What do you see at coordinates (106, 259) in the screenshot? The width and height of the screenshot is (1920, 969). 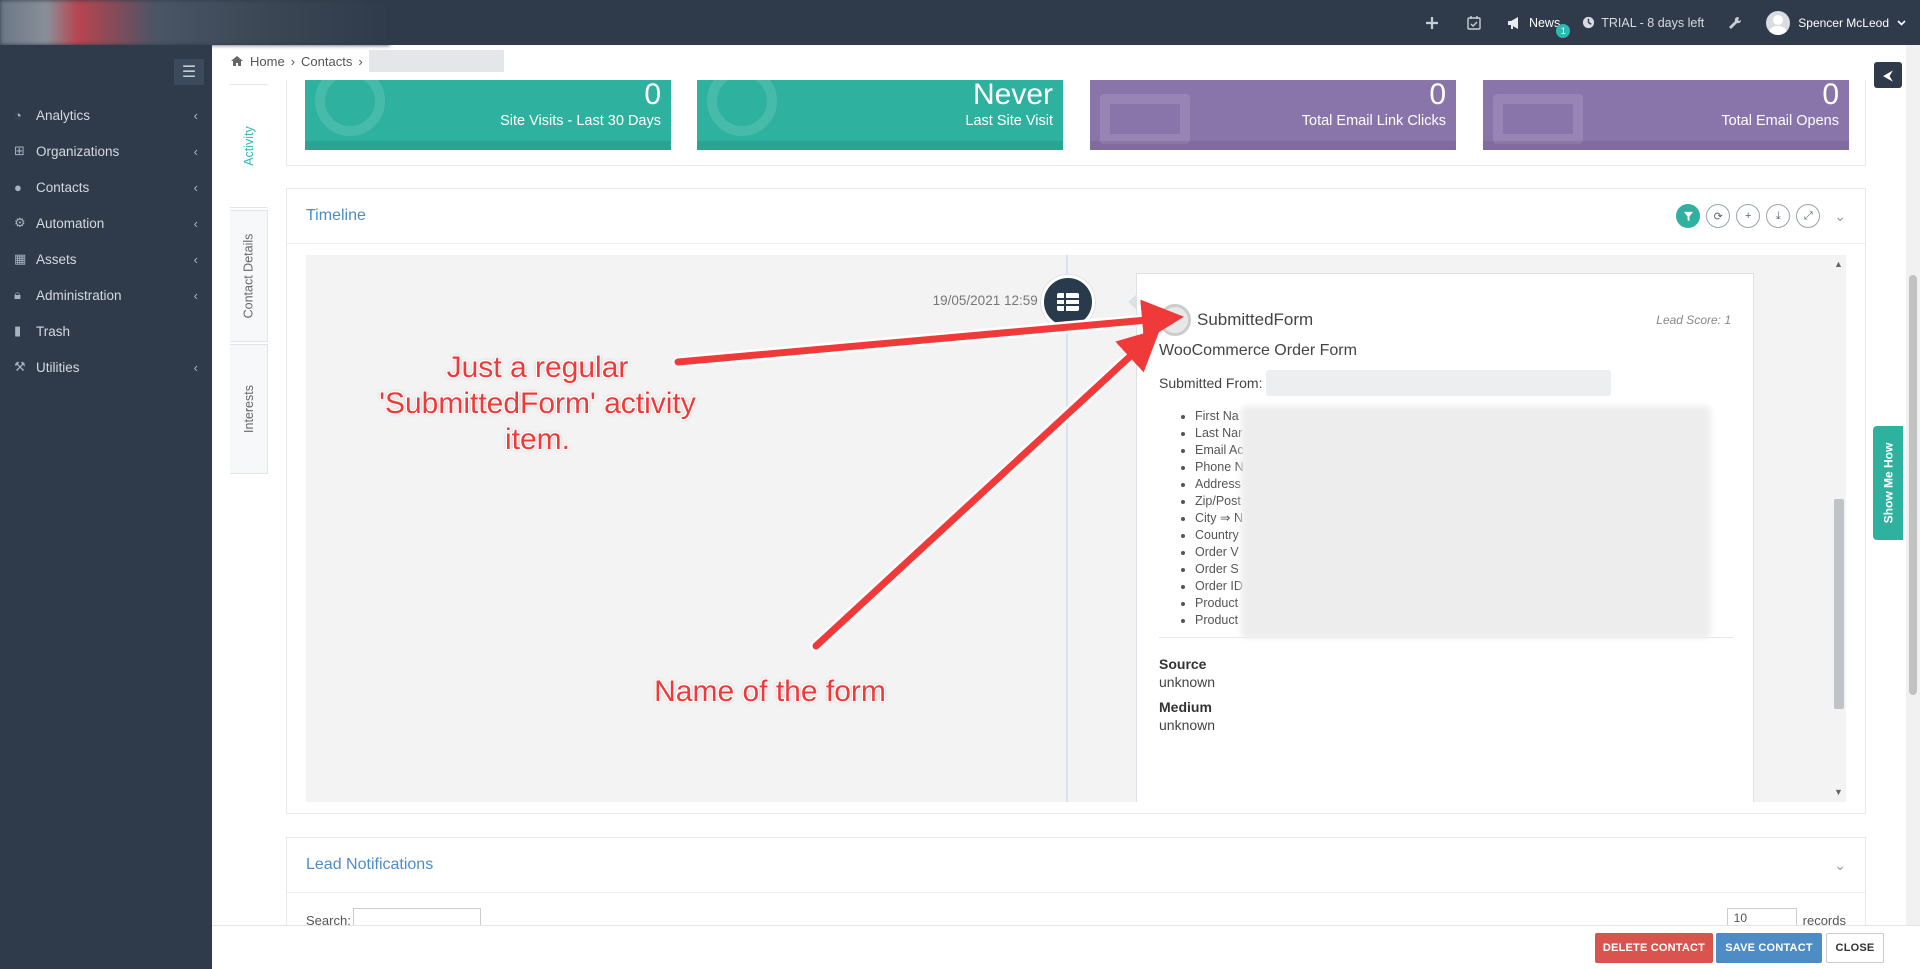 I see `sidebar-item-assets: ▦ Assets ‹` at bounding box center [106, 259].